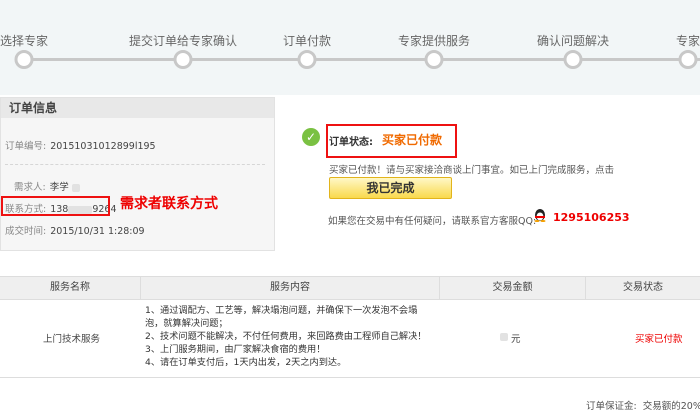 Image resolution: width=700 pixels, height=420 pixels. What do you see at coordinates (135, 164) in the screenshot?
I see `divider` at bounding box center [135, 164].